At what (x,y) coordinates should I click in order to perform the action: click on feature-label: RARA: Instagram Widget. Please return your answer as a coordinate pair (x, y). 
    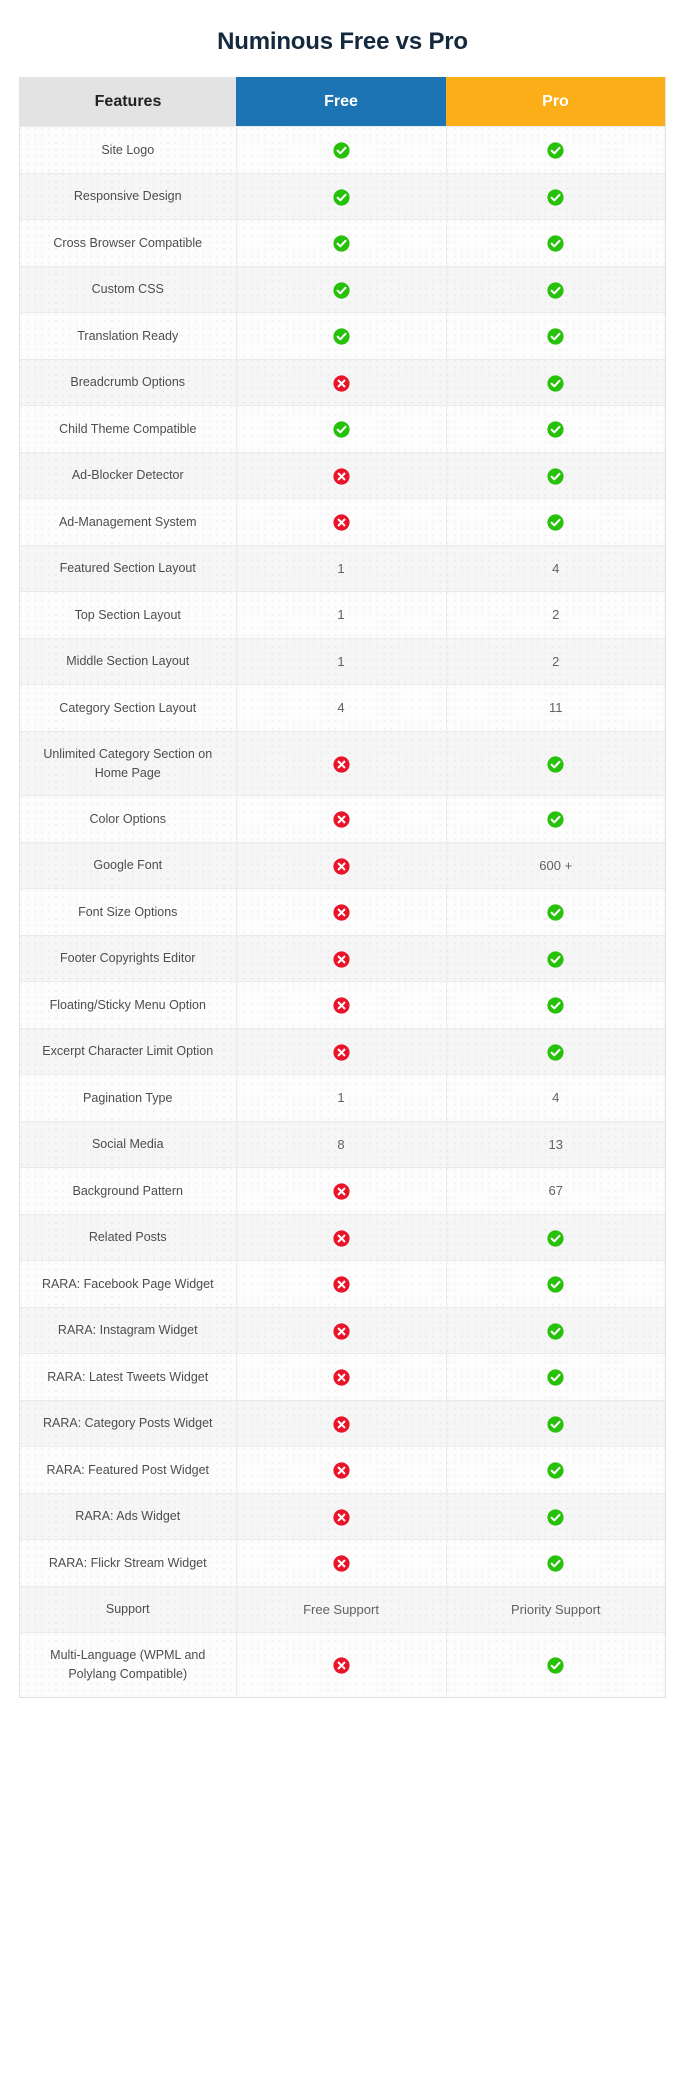
    Looking at the image, I should click on (127, 1330).